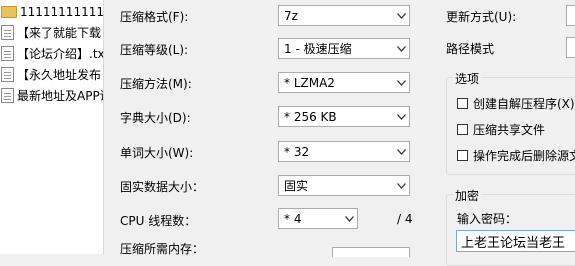  I want to click on password-value: 上老王论坛当老王, so click(513, 243).